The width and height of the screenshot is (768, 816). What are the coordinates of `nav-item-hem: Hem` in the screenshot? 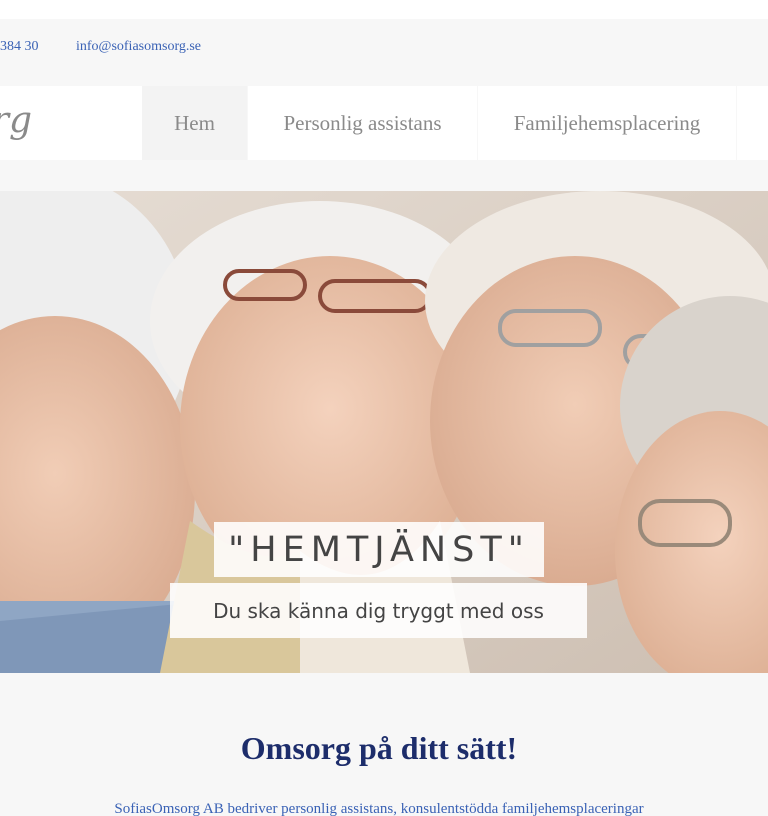 It's located at (194, 123).